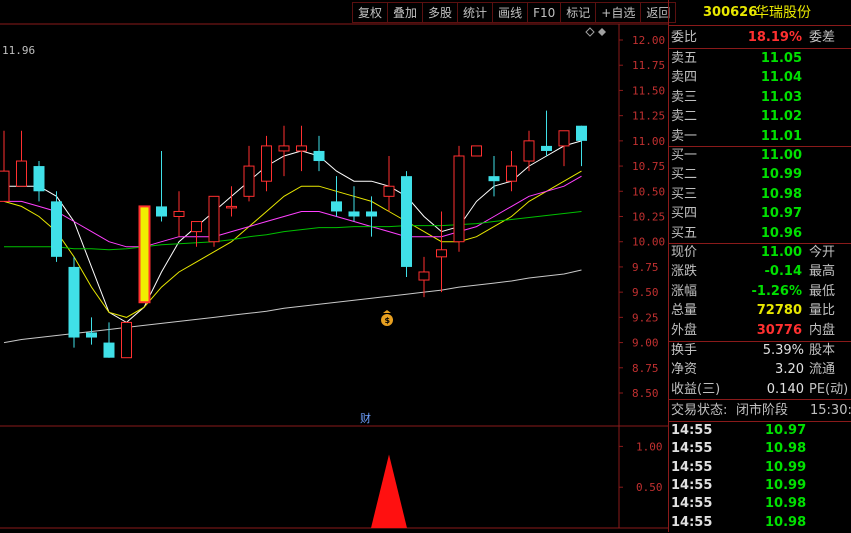 The height and width of the screenshot is (533, 851). What do you see at coordinates (684, 233) in the screenshot?
I see `buy-row-label: 买五` at bounding box center [684, 233].